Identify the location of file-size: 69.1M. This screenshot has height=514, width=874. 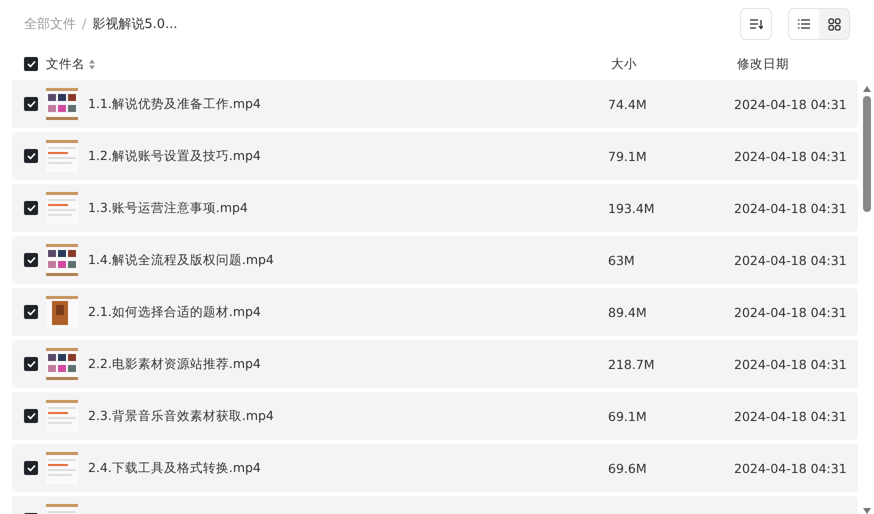
(628, 416).